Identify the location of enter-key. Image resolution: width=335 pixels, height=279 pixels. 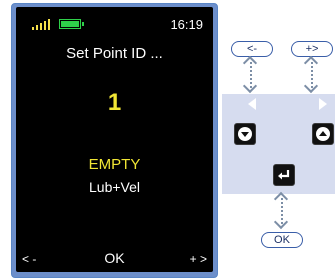
(284, 175).